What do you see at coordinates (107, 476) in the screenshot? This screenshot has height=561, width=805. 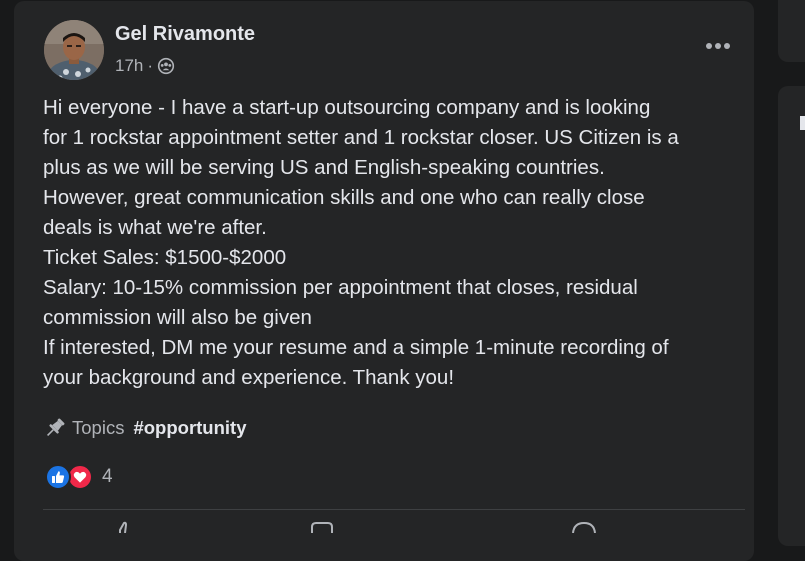 I see `reaction-count: 4` at bounding box center [107, 476].